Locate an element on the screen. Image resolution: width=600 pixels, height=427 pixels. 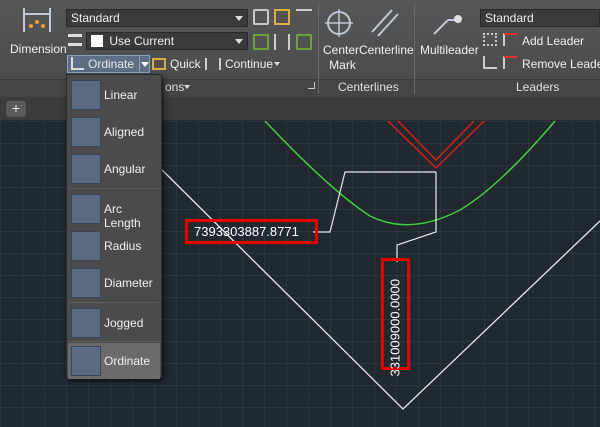
menu-item-label: Ordinate is located at coordinates (127, 361).